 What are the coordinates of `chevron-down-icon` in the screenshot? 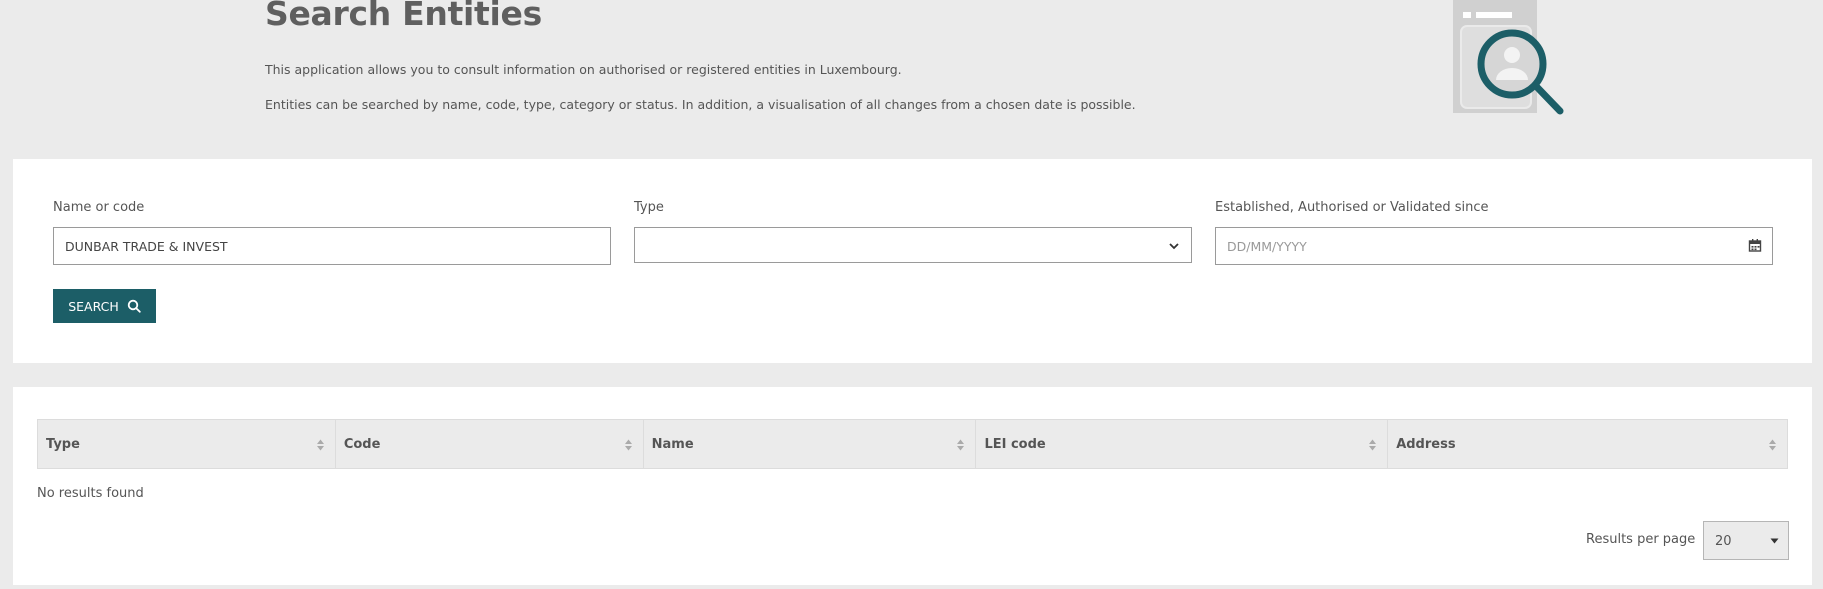 It's located at (1174, 246).